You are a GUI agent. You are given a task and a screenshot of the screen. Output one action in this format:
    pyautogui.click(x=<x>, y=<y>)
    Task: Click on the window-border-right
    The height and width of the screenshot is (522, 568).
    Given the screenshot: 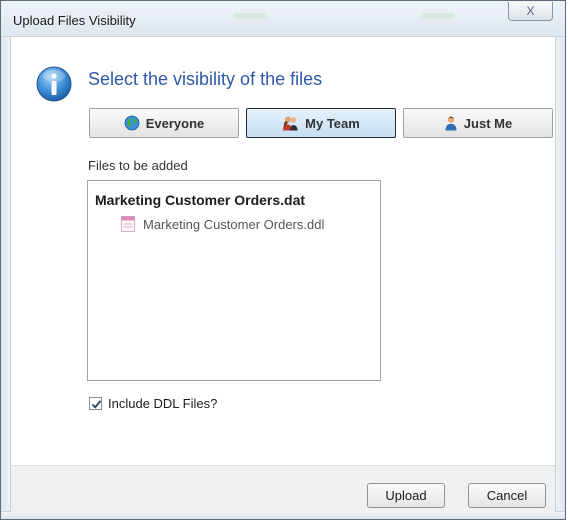 What is the action you would take?
    pyautogui.click(x=560, y=278)
    